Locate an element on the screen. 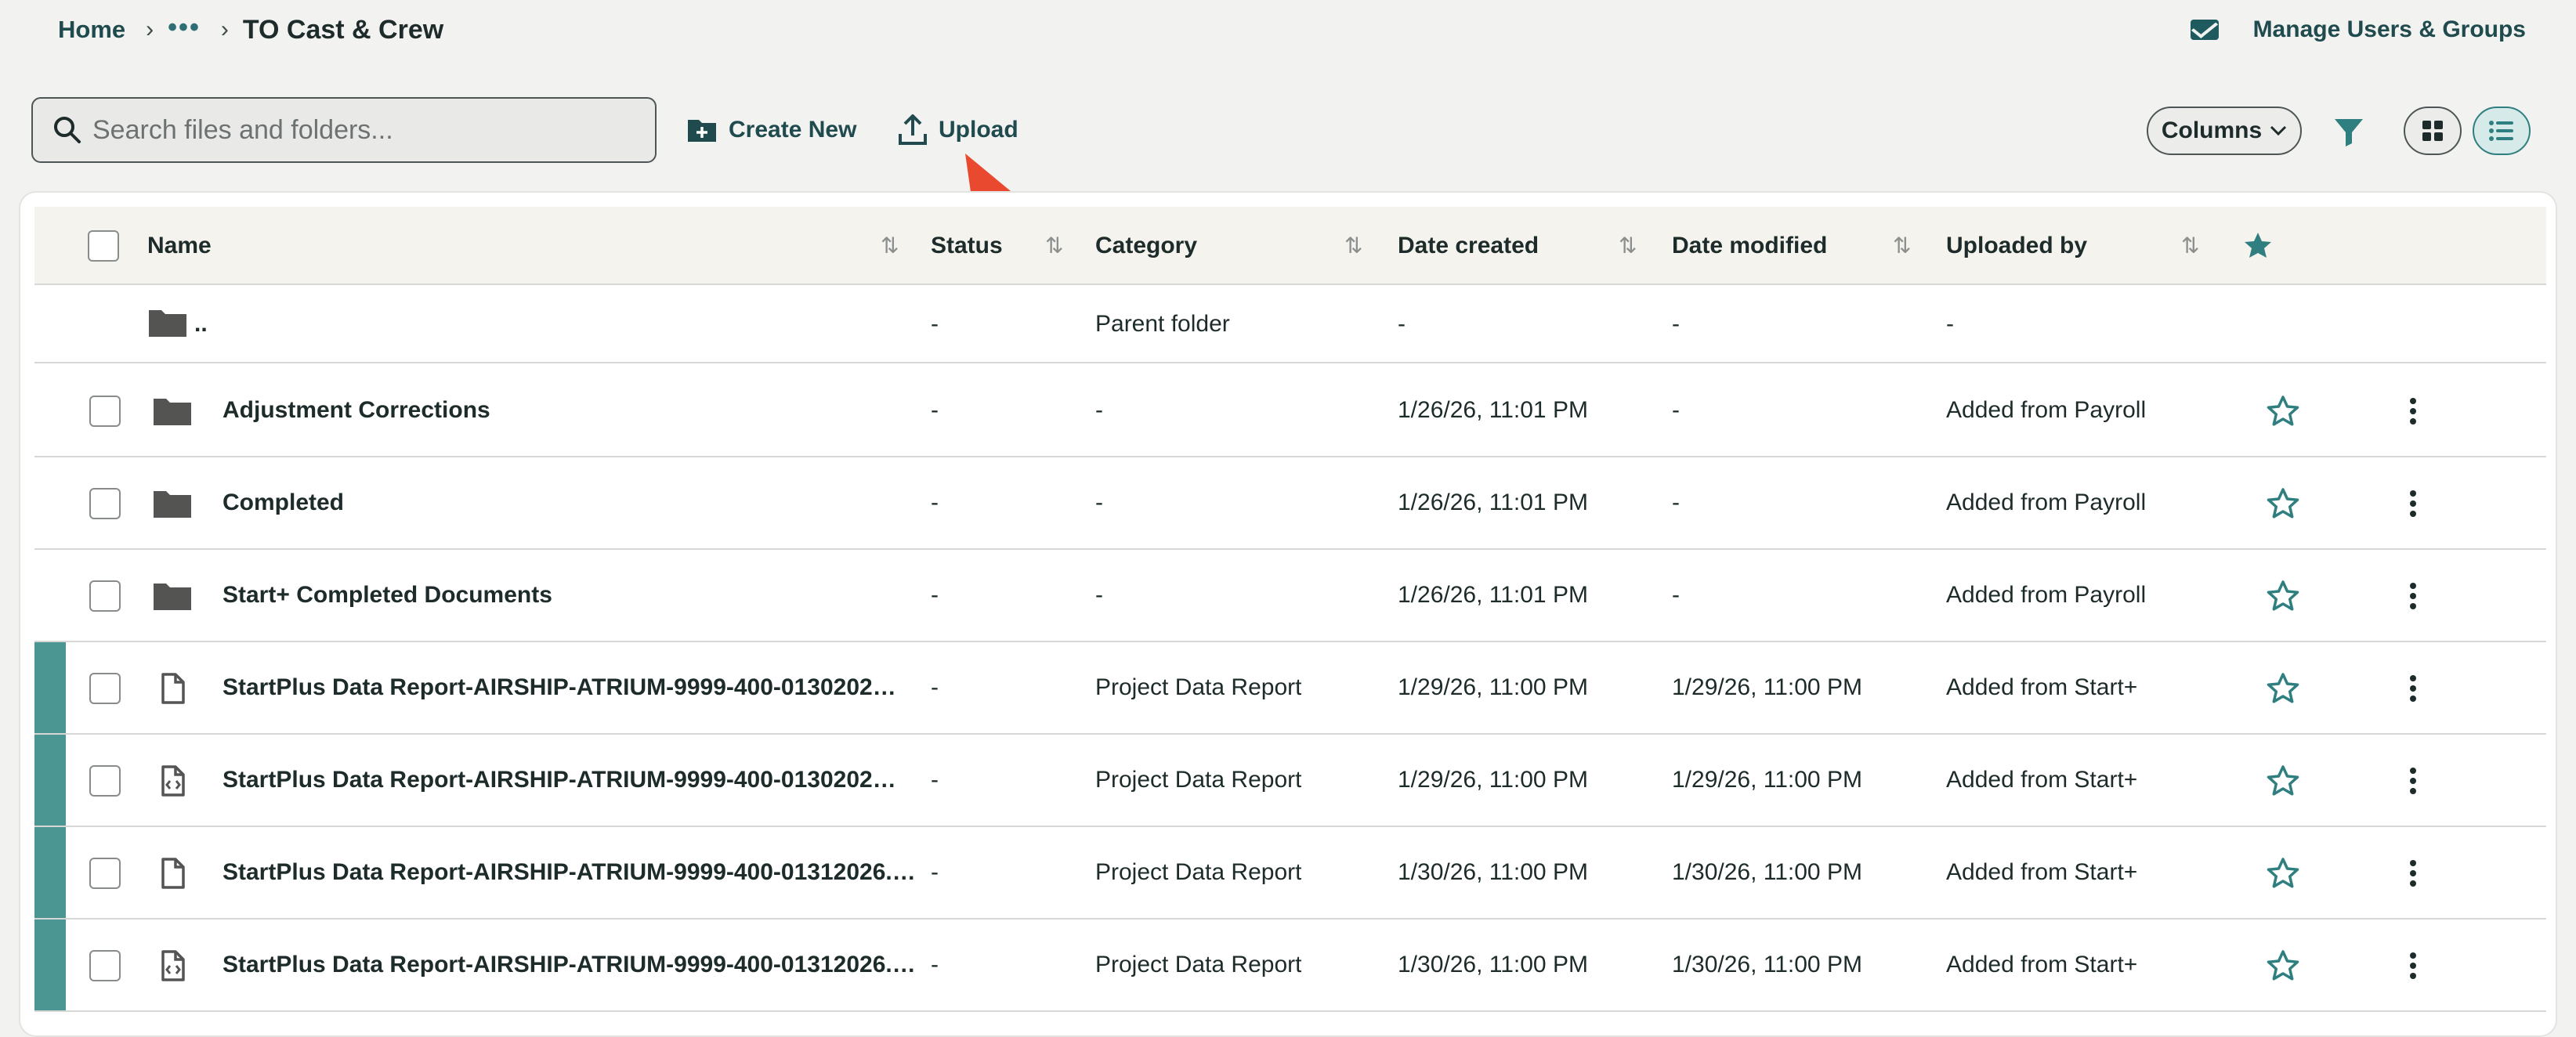  parent-folder-row: .. - Parent folder - - - is located at coordinates (1290, 325).